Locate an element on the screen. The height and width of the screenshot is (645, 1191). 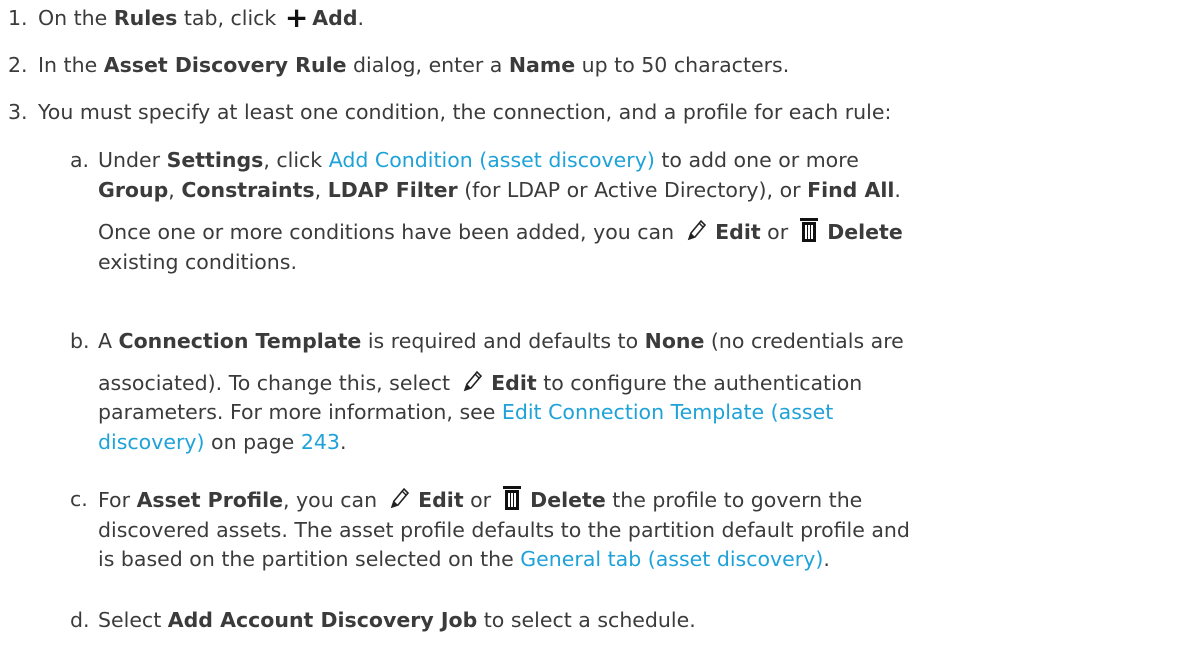
substep-text: , click is located at coordinates (296, 160).